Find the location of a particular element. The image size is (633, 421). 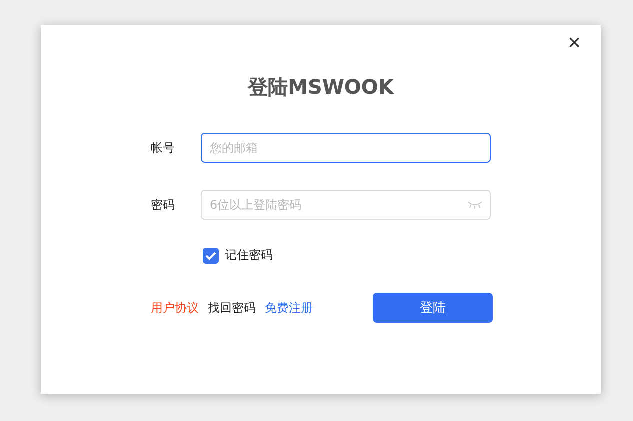

field-label: 帐号 is located at coordinates (163, 148).